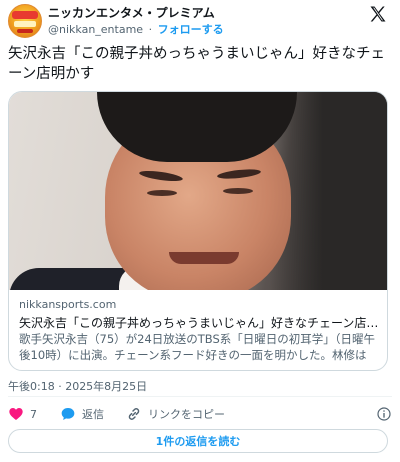 The image size is (400, 462). I want to click on speech-bubble-icon, so click(68, 414).